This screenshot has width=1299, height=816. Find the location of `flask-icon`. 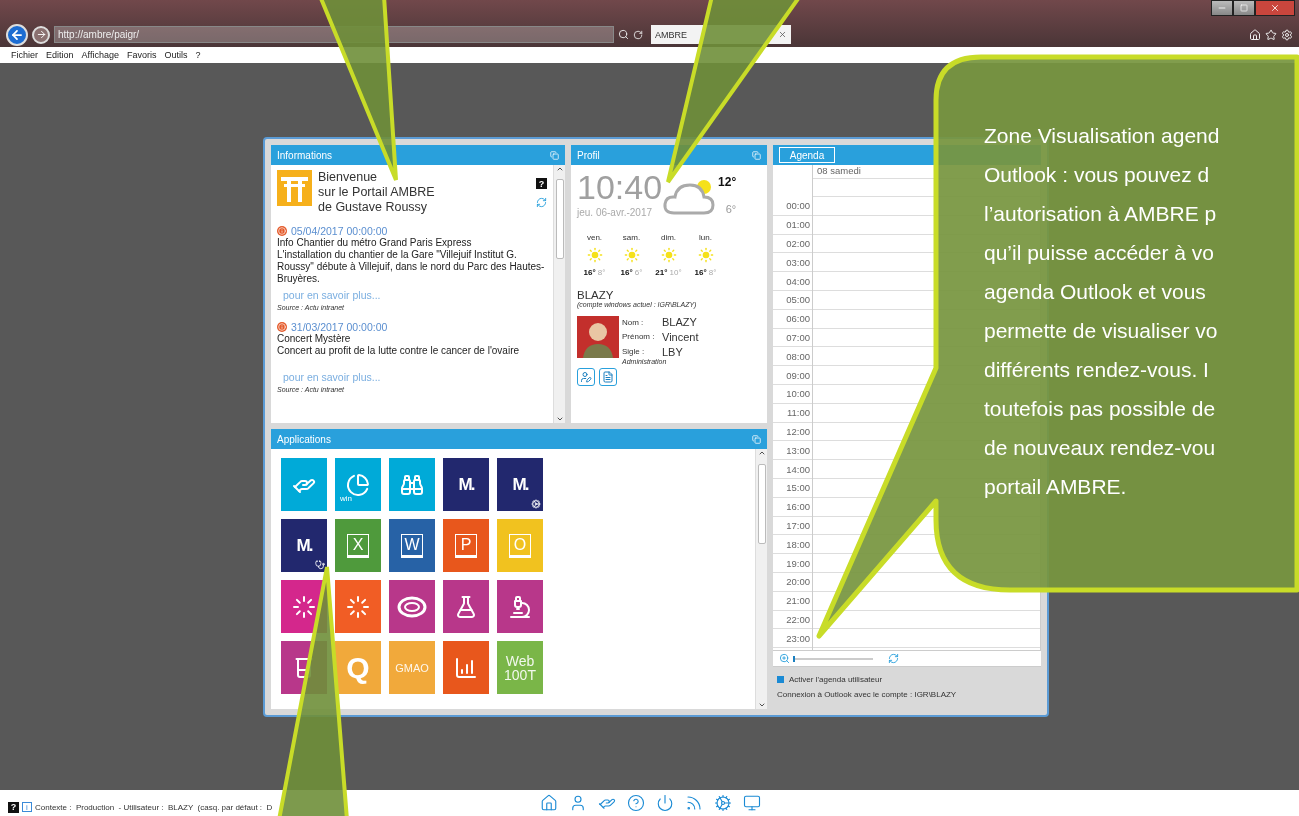

flask-icon is located at coordinates (466, 606).